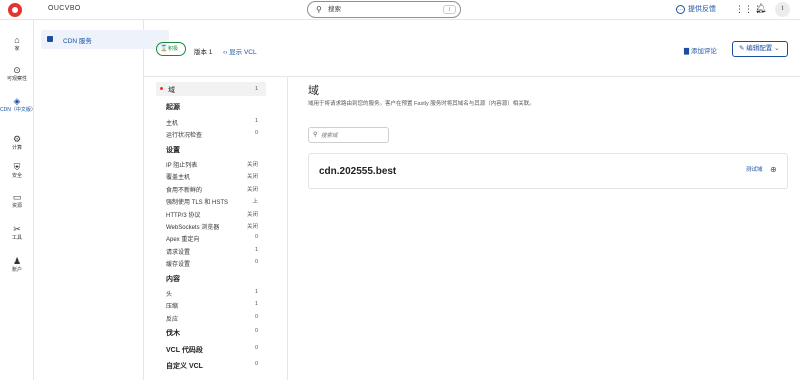 This screenshot has width=800, height=380. Describe the element at coordinates (782, 9) in the screenshot. I see `user-avatar: t` at that location.